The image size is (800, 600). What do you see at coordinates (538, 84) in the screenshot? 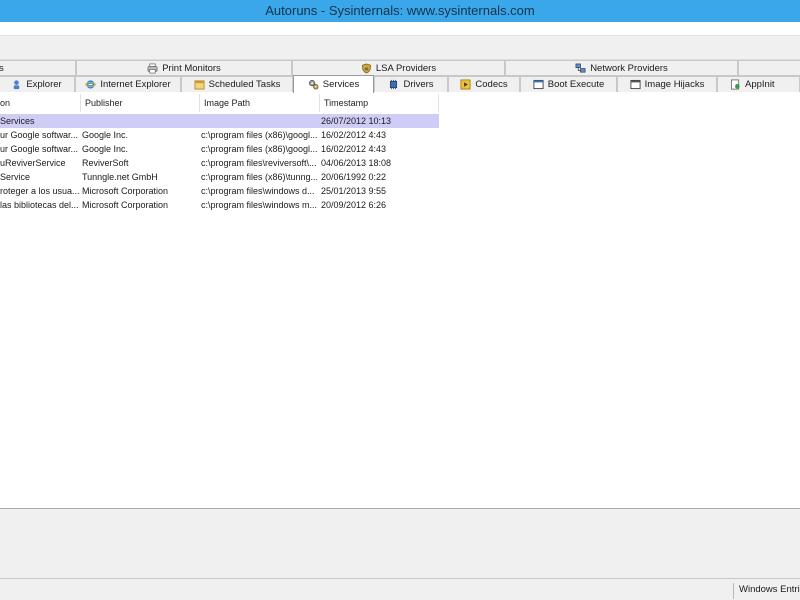
I see `boot-execute-icon` at bounding box center [538, 84].